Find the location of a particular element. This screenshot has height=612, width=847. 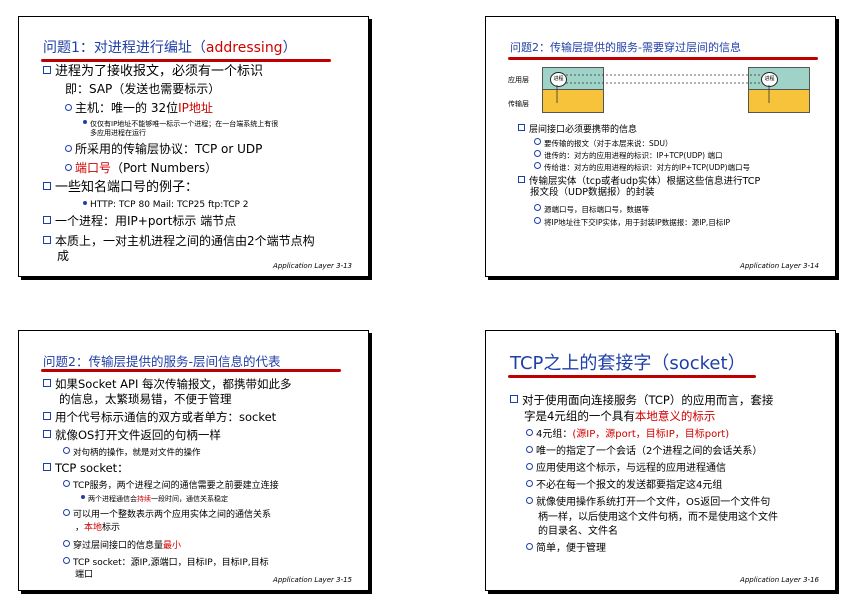

sub-bullet: 穿过层间接口的信息量最小 is located at coordinates (122, 545).